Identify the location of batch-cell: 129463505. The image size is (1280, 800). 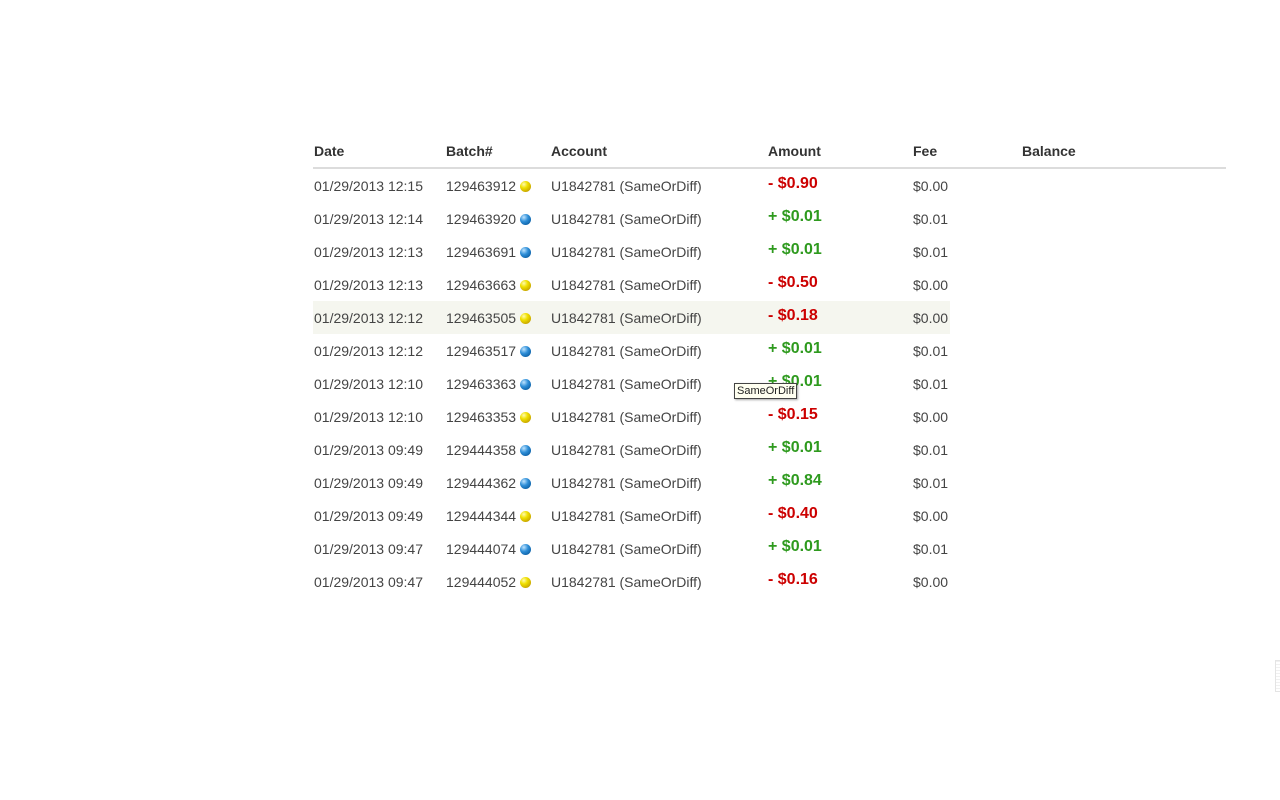
(489, 318).